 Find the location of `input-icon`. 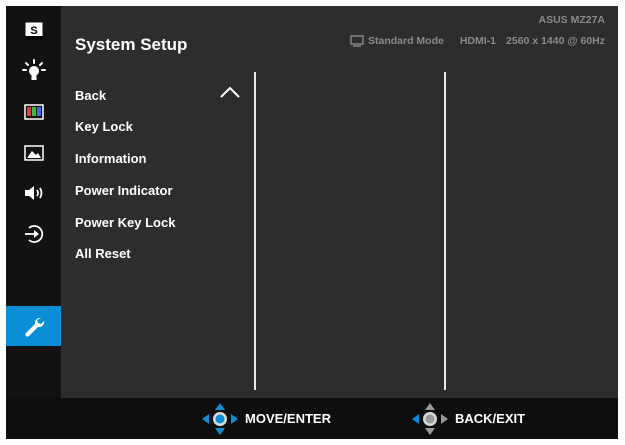

input-icon is located at coordinates (33, 234).